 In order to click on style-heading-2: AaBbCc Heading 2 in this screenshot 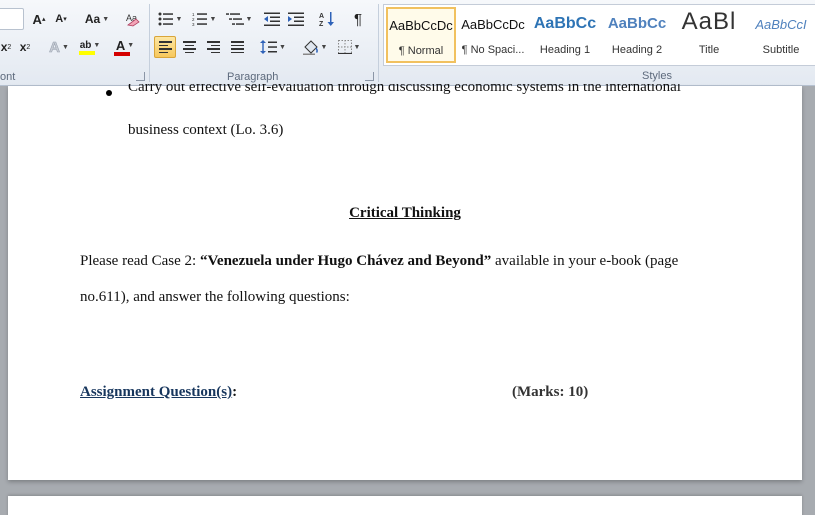, I will do `click(637, 35)`.